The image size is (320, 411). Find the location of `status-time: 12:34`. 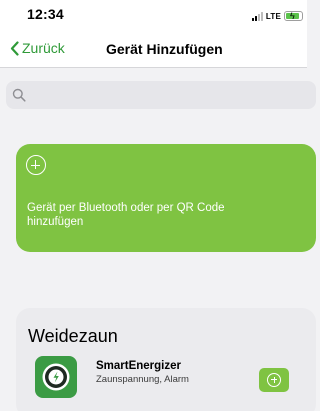

status-time: 12:34 is located at coordinates (45, 14).